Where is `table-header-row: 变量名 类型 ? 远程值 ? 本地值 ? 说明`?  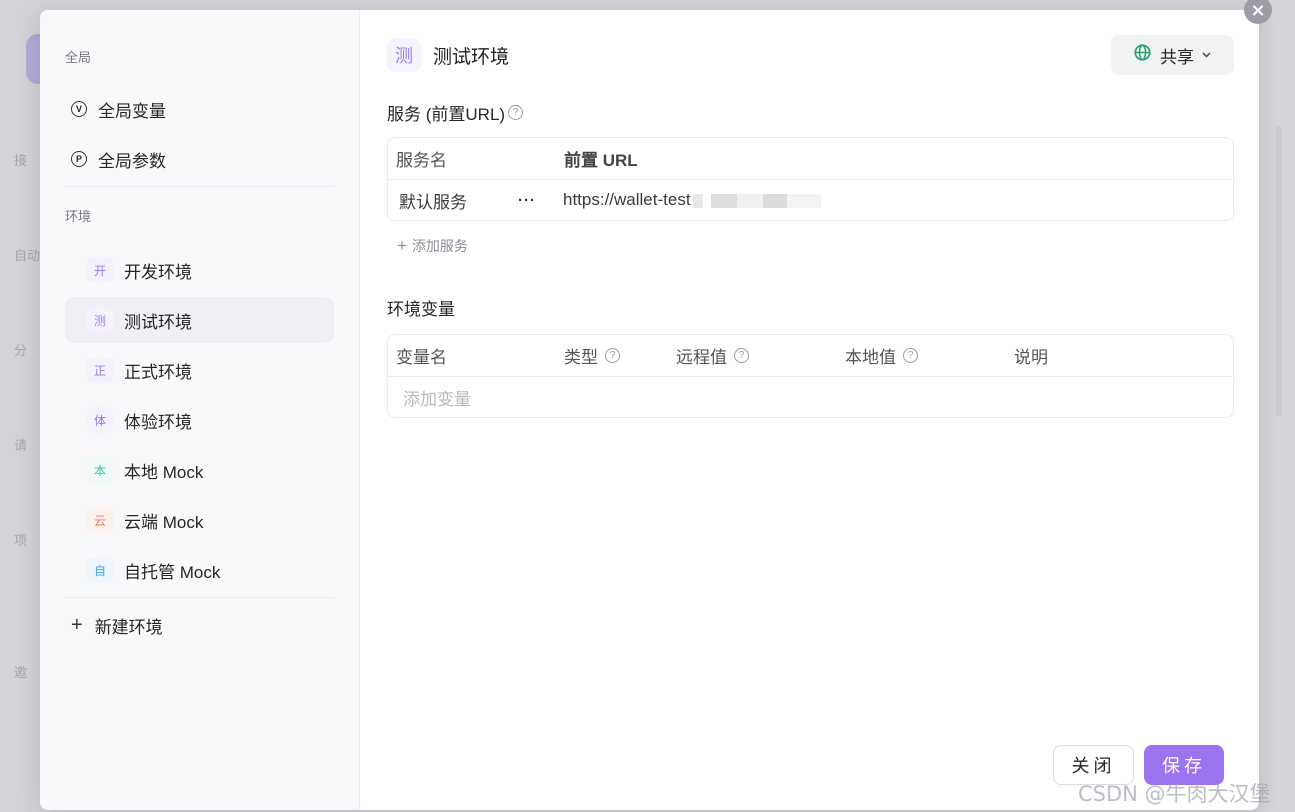
table-header-row: 变量名 类型 ? 远程值 ? 本地值 ? 说明 is located at coordinates (810, 355).